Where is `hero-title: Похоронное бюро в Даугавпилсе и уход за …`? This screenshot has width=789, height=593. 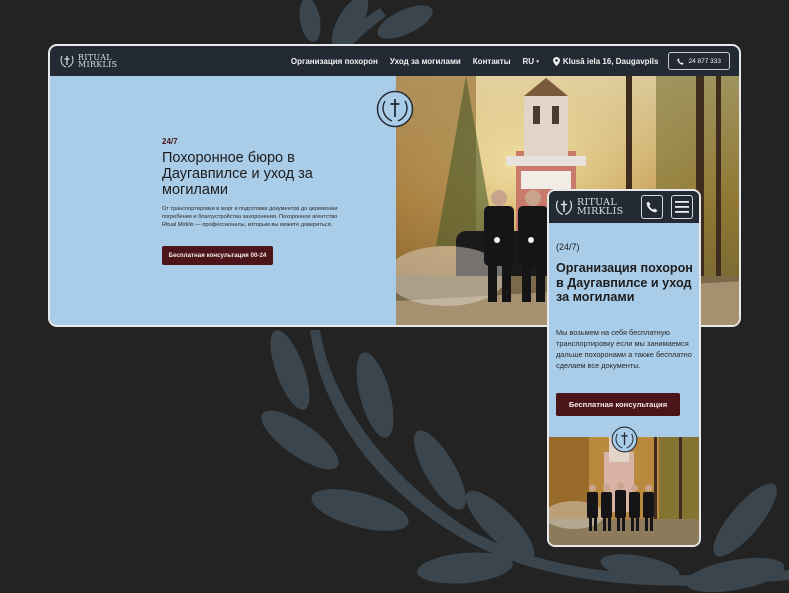 hero-title: Похоронное бюро в Даугавпилсе и уход за … is located at coordinates (237, 174).